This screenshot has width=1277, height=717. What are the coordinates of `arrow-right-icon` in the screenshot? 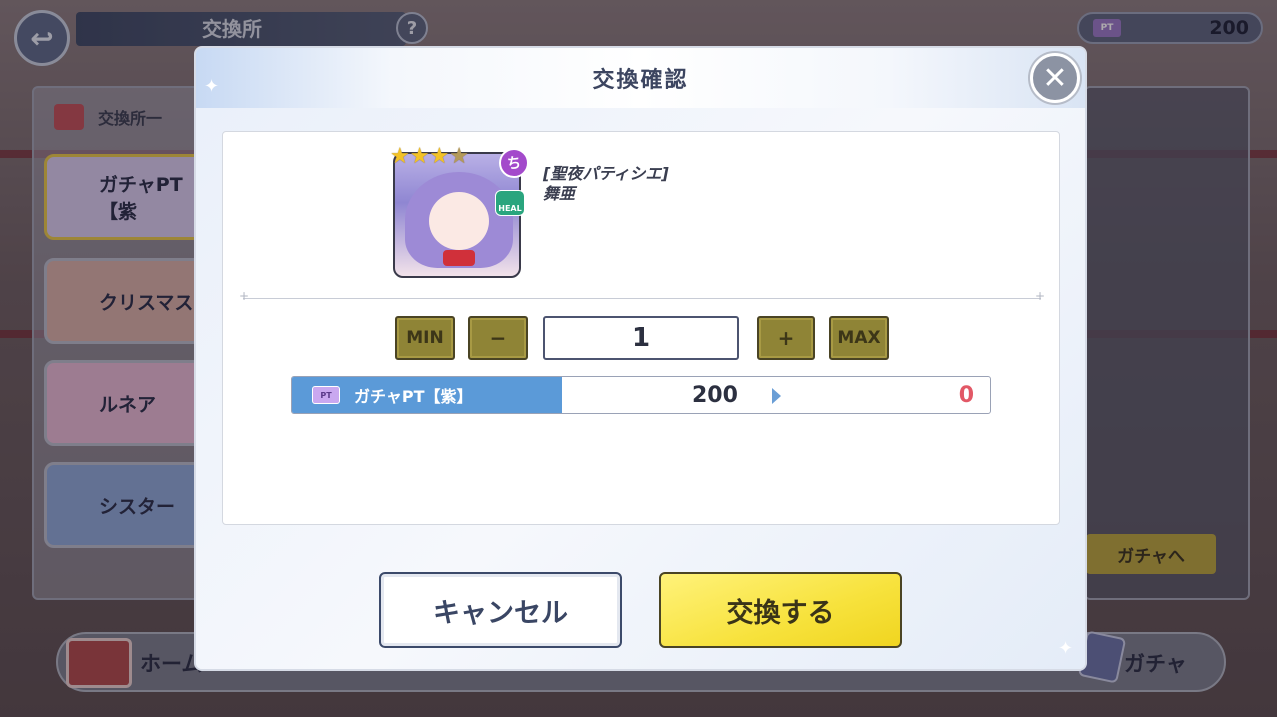 It's located at (776, 396).